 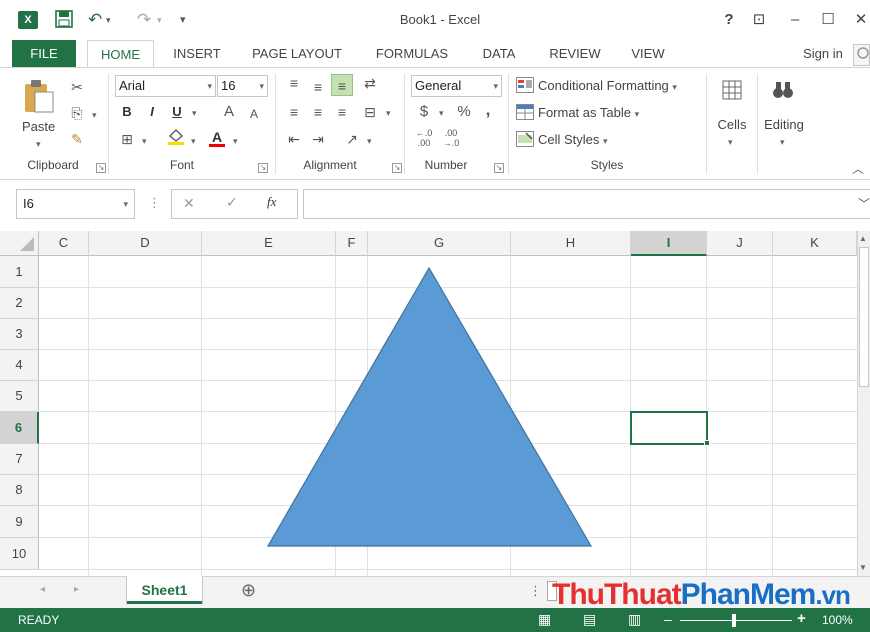 I want to click on align-right-icon: ≡, so click(x=342, y=112).